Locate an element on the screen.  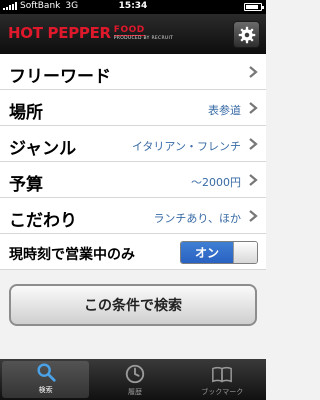
row-location: 場所 表参道 is located at coordinates (133, 108).